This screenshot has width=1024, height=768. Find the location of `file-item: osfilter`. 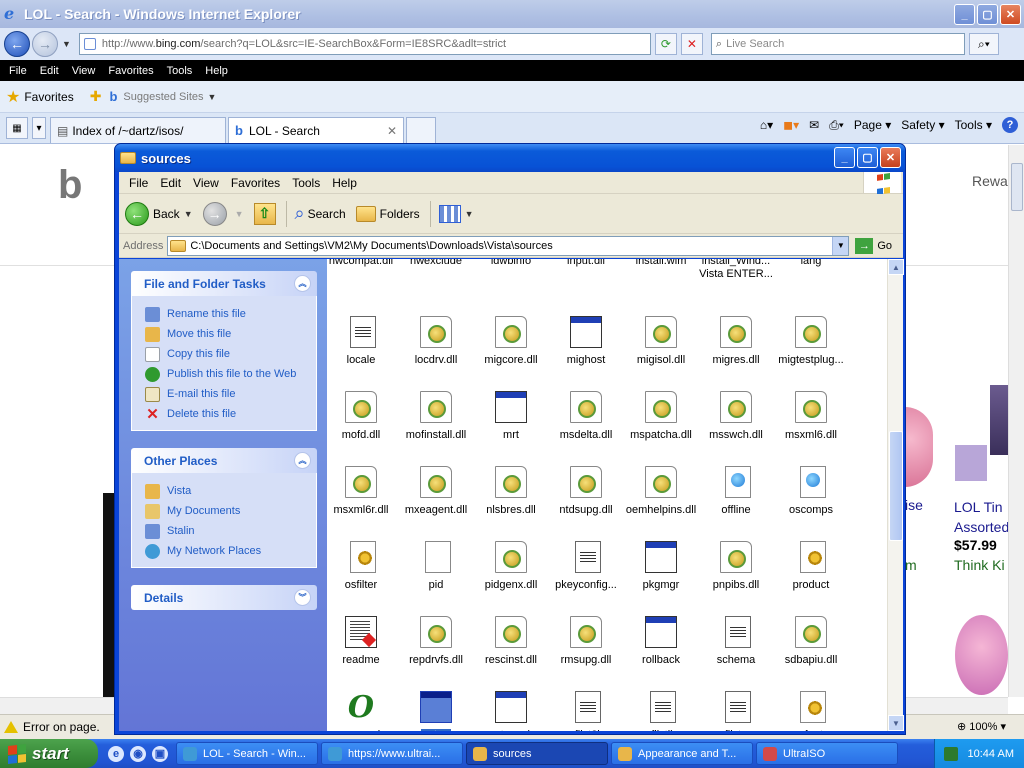

file-item: osfilter is located at coordinates (363, 577).